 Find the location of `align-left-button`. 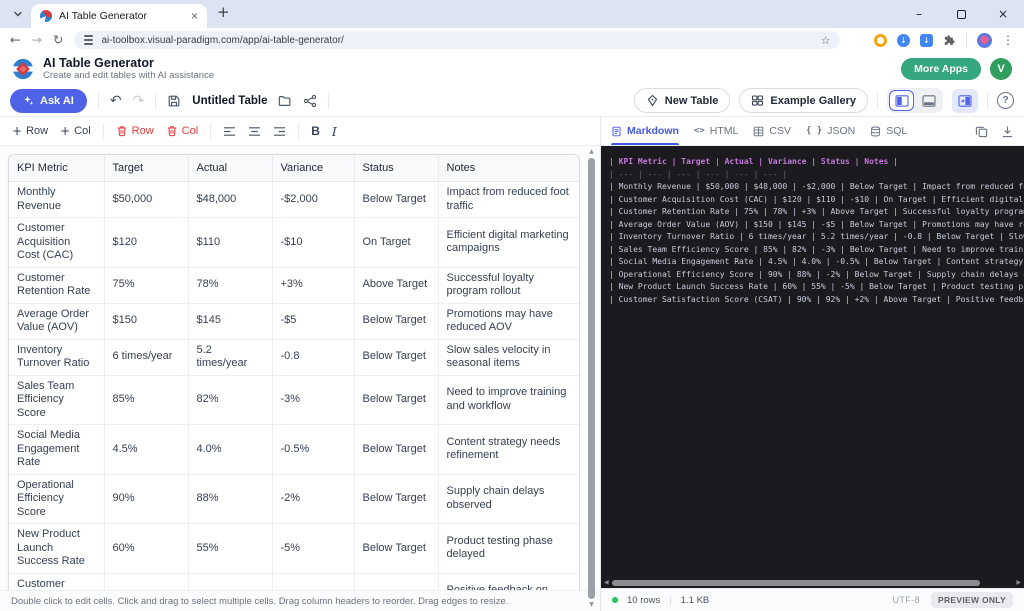

align-left-button is located at coordinates (229, 131).